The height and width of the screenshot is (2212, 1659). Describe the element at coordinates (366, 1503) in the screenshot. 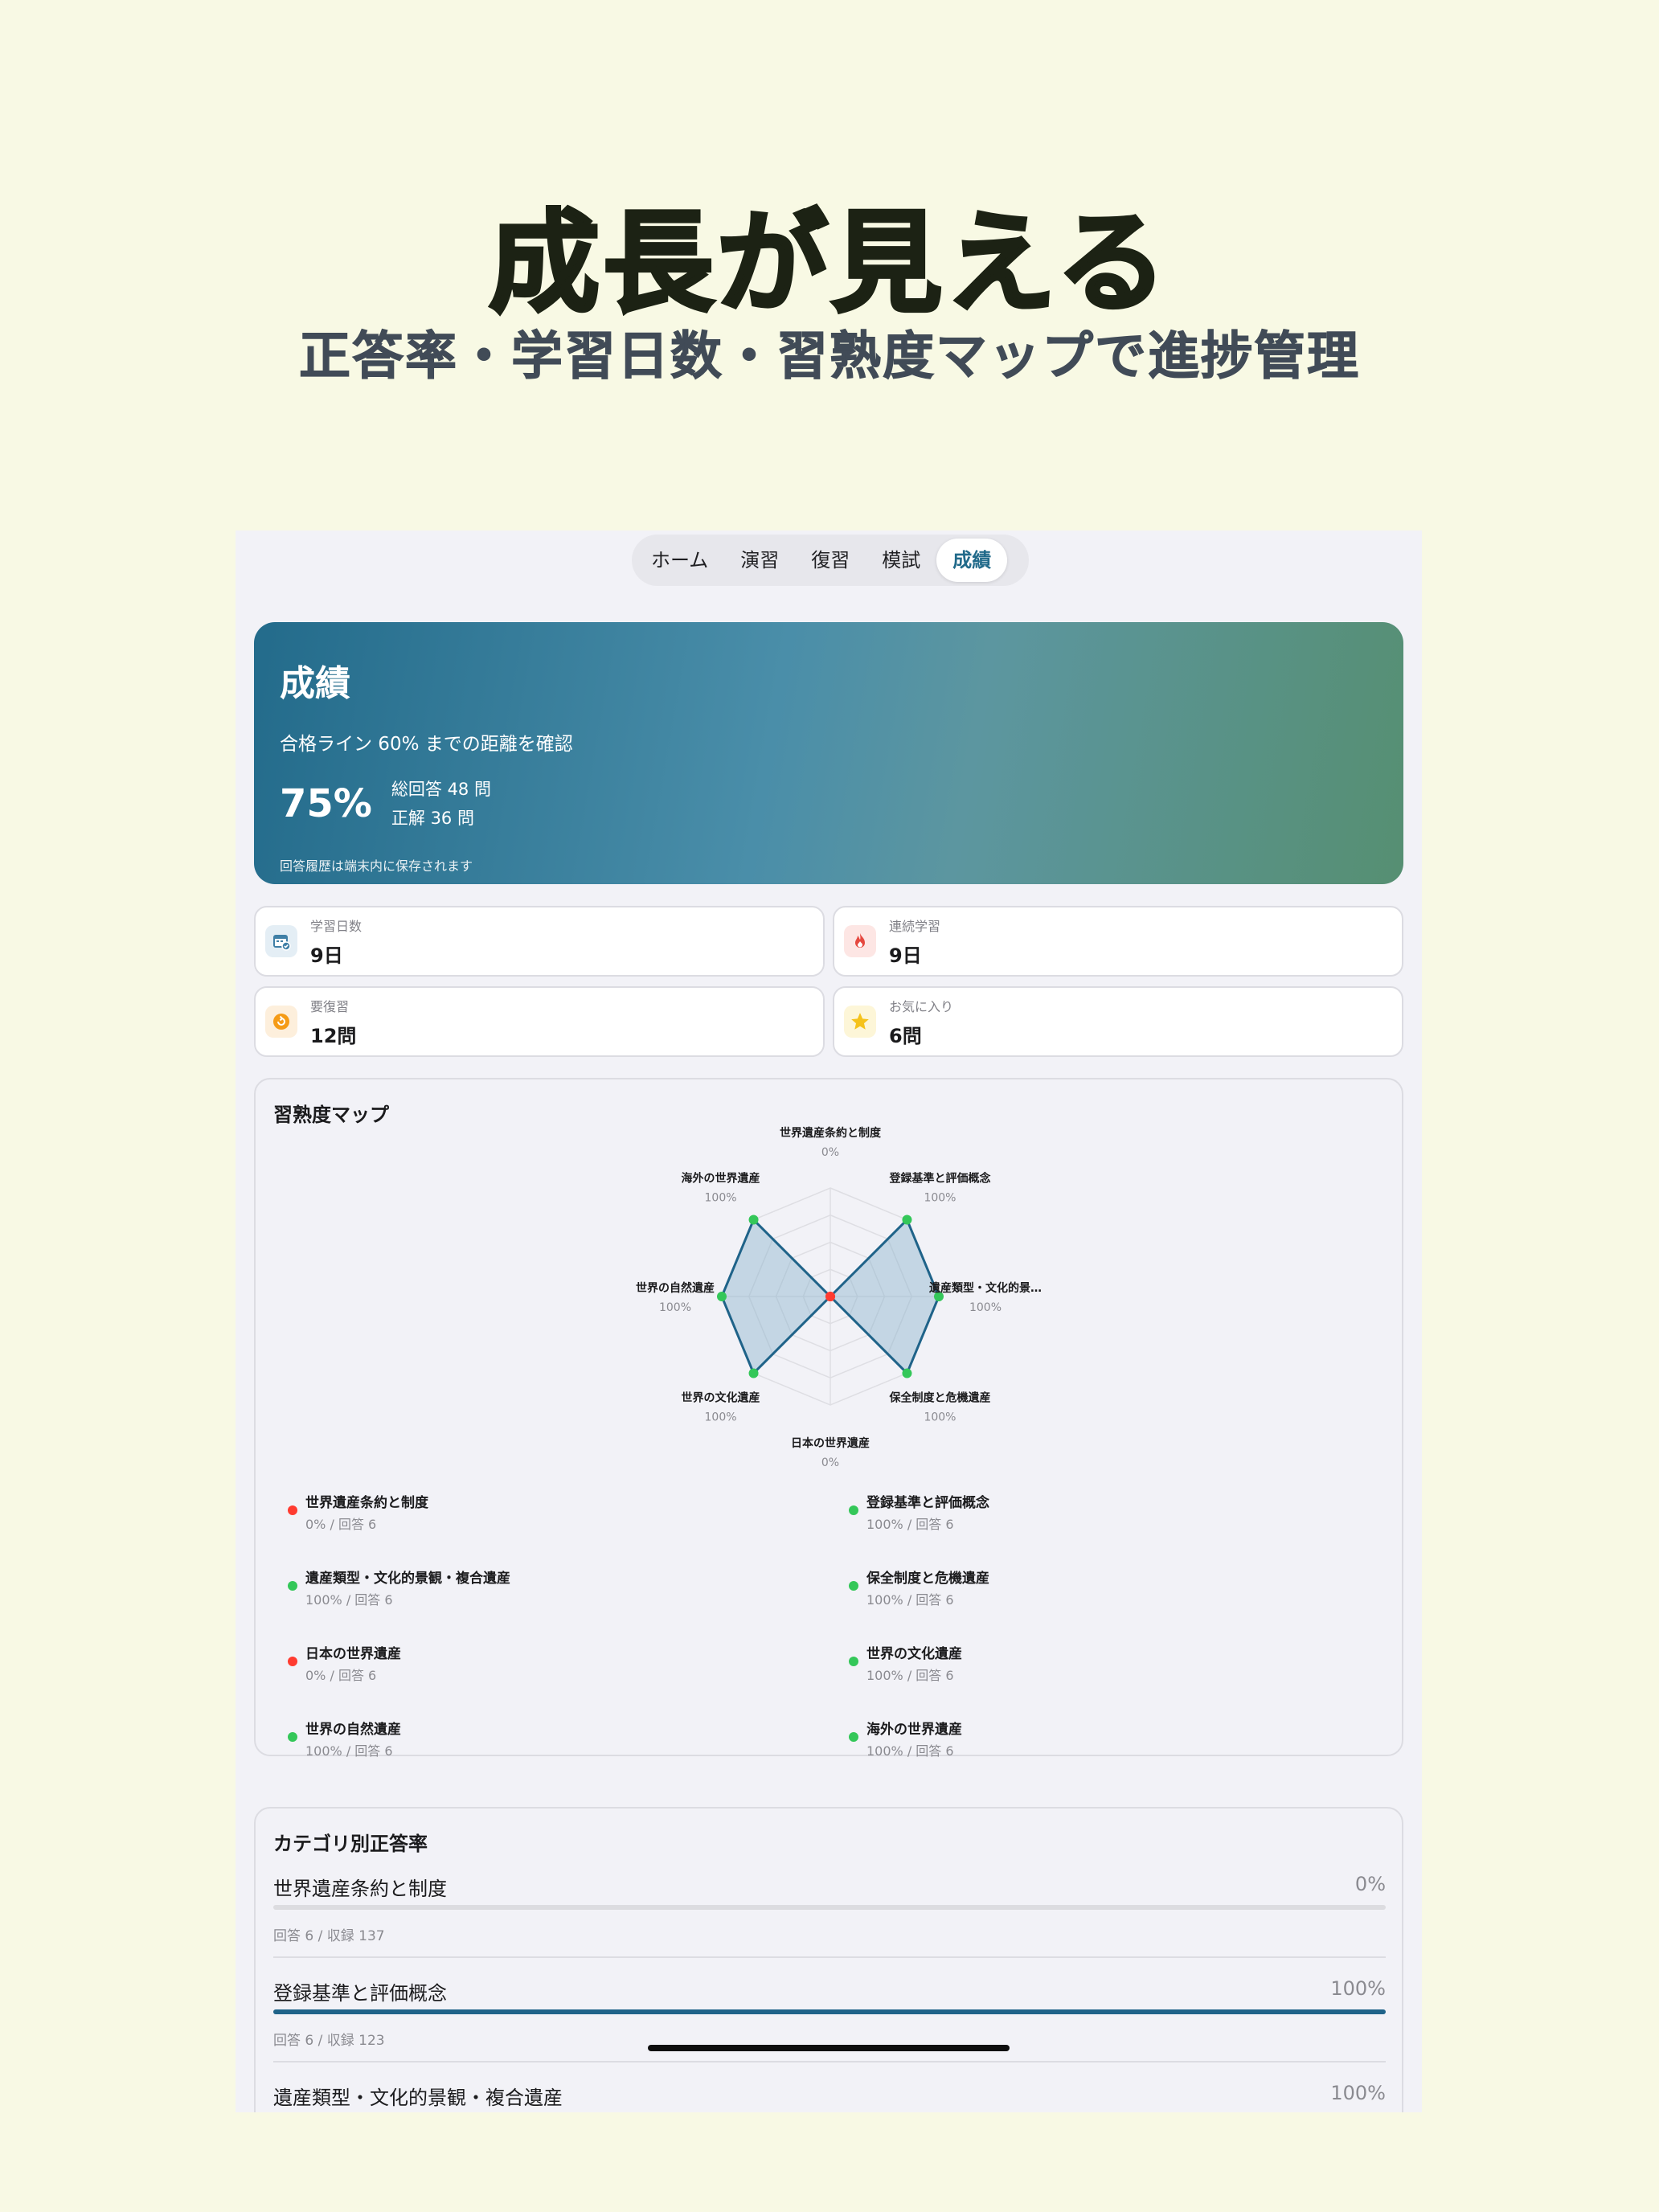

I see `legend-name: 世界遺産条約と制度` at that location.